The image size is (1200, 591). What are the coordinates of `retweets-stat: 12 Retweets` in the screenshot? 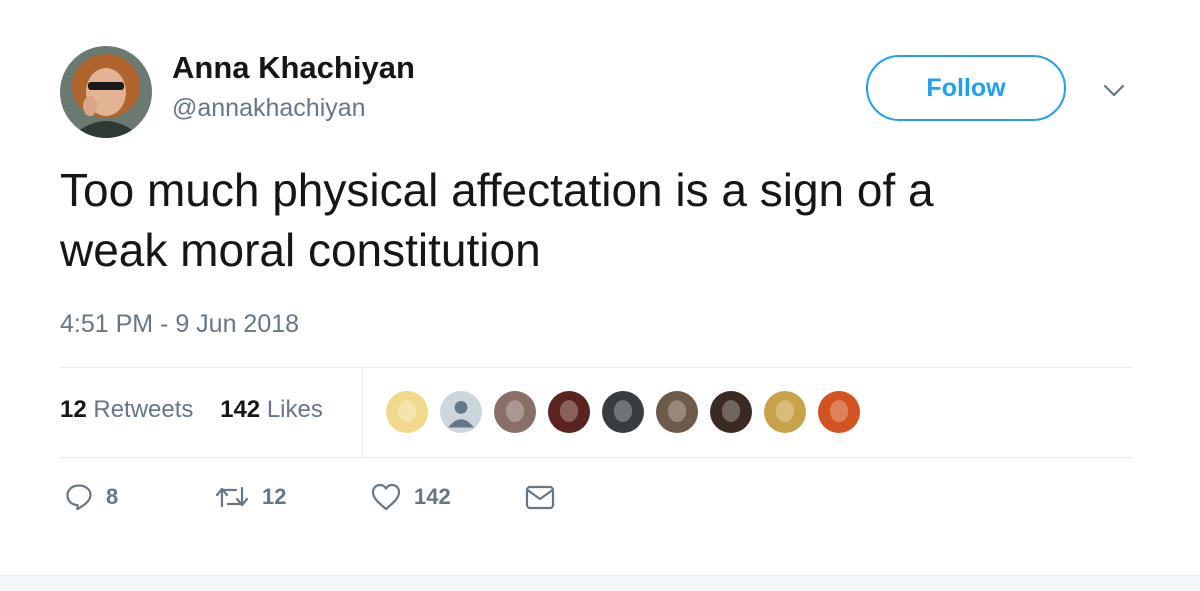 It's located at (126, 410).